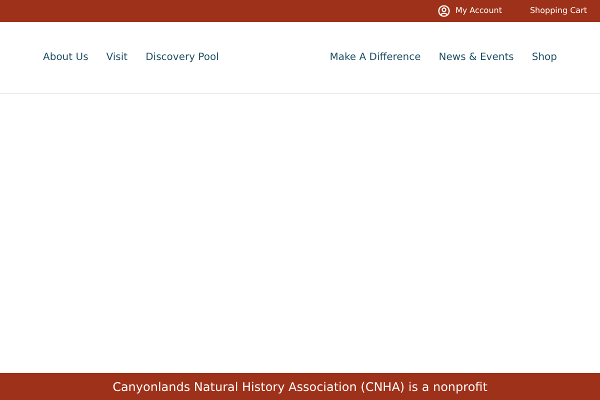  What do you see at coordinates (444, 11) in the screenshot?
I see `user-icon` at bounding box center [444, 11].